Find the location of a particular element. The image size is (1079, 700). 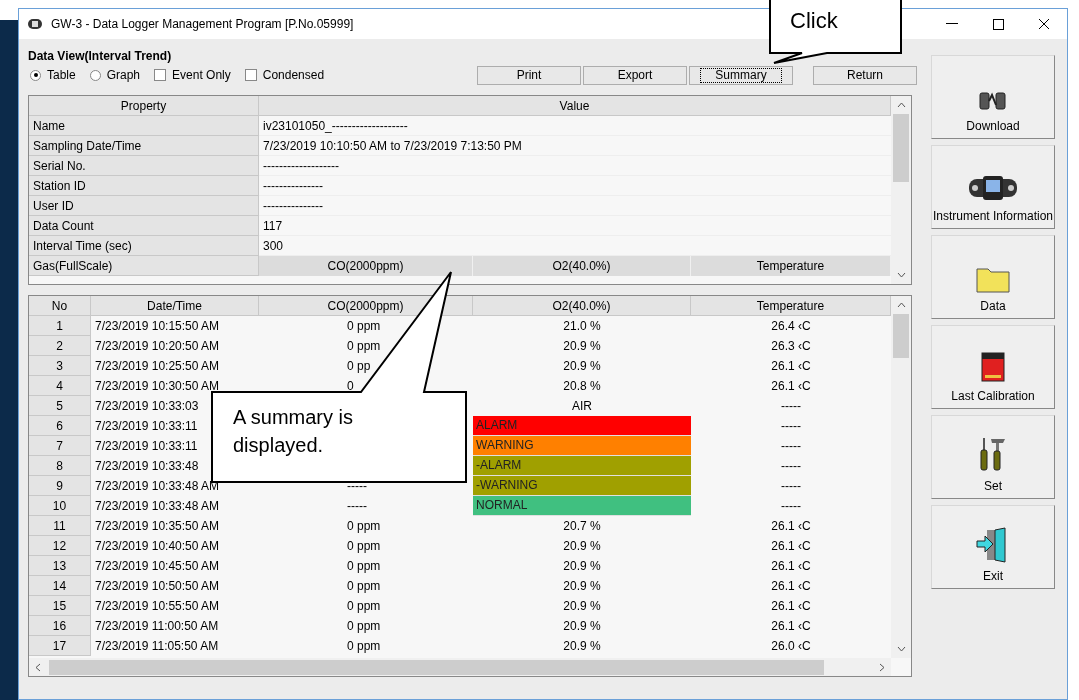

property-cell: User ID is located at coordinates (144, 206).